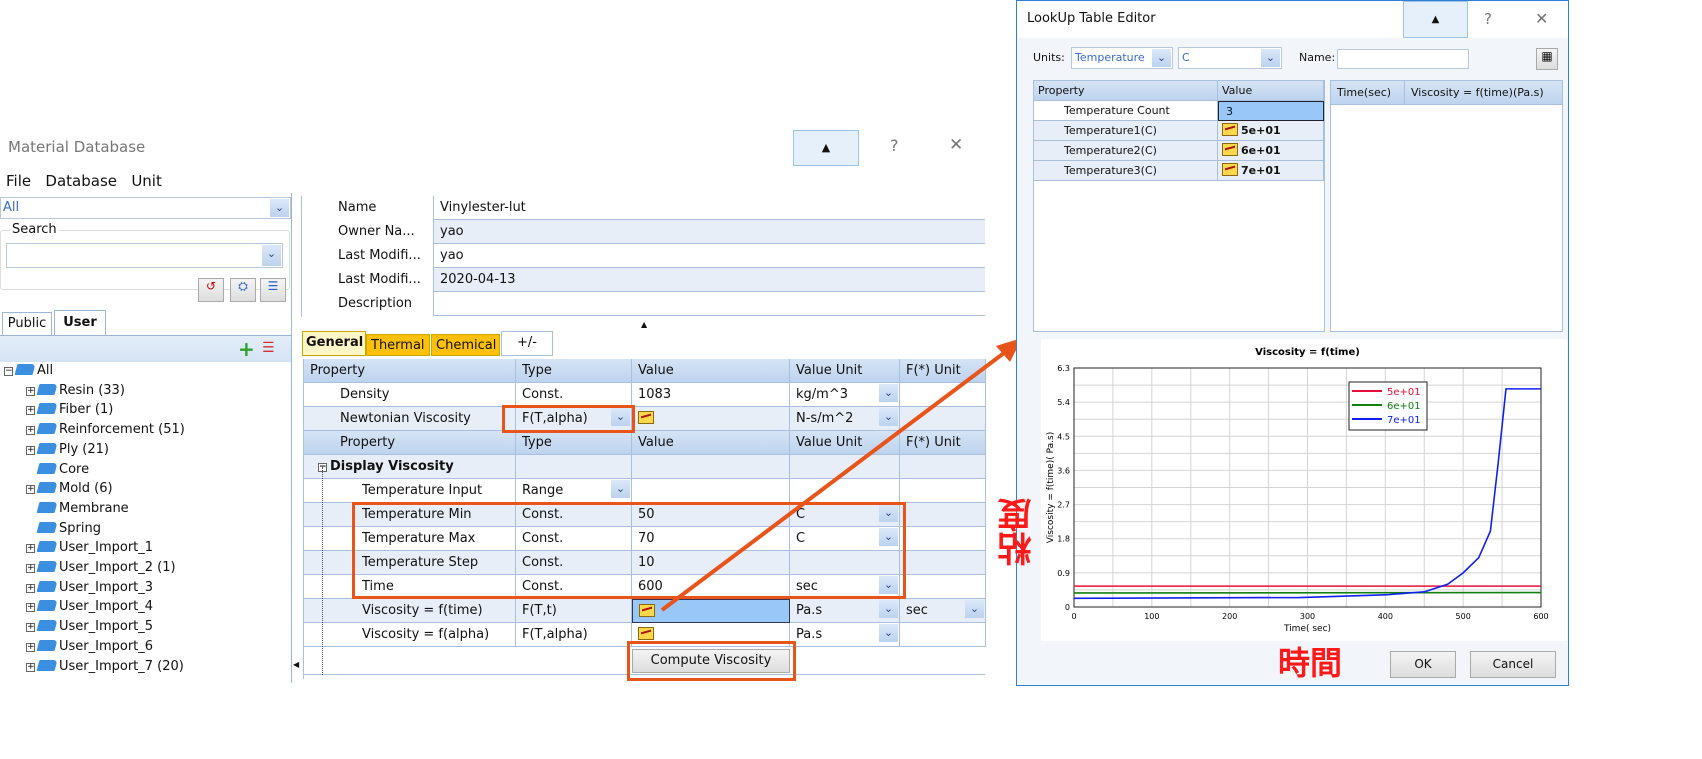  What do you see at coordinates (574, 635) in the screenshot?
I see `cell-t: F(T,alpha)` at bounding box center [574, 635].